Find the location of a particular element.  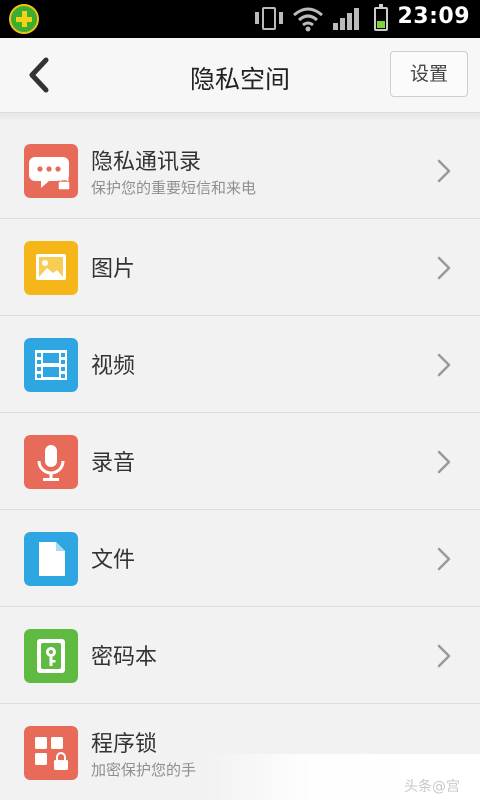

item-title: 文件 is located at coordinates (113, 560).